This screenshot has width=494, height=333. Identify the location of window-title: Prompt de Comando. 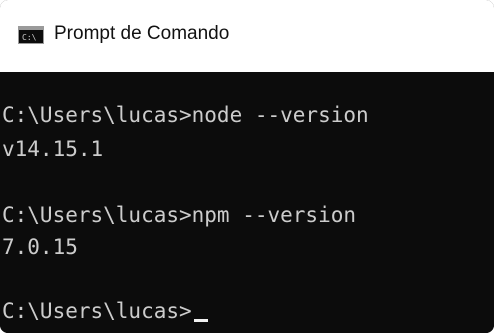
(142, 33).